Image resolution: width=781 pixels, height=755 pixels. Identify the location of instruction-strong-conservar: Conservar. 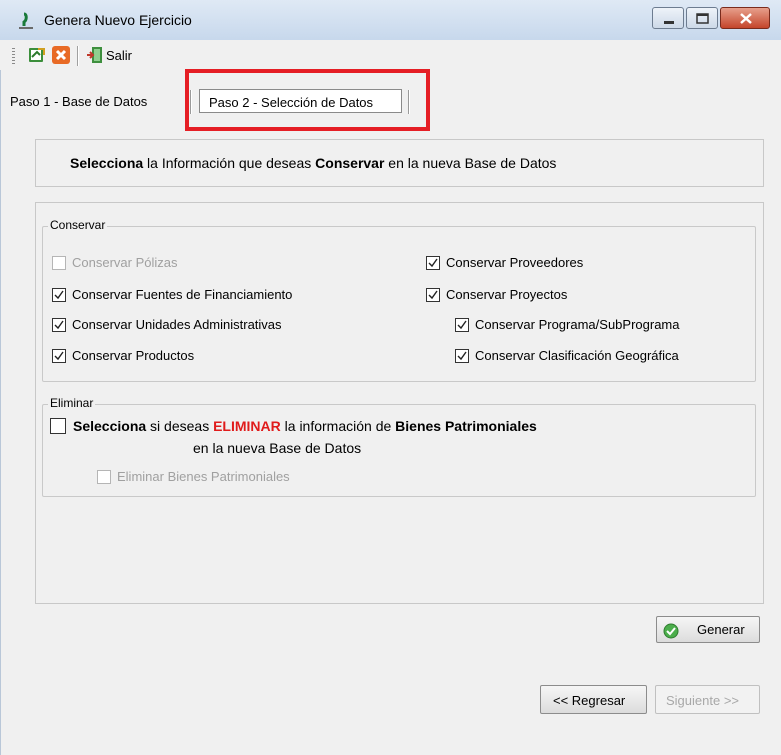
(350, 163).